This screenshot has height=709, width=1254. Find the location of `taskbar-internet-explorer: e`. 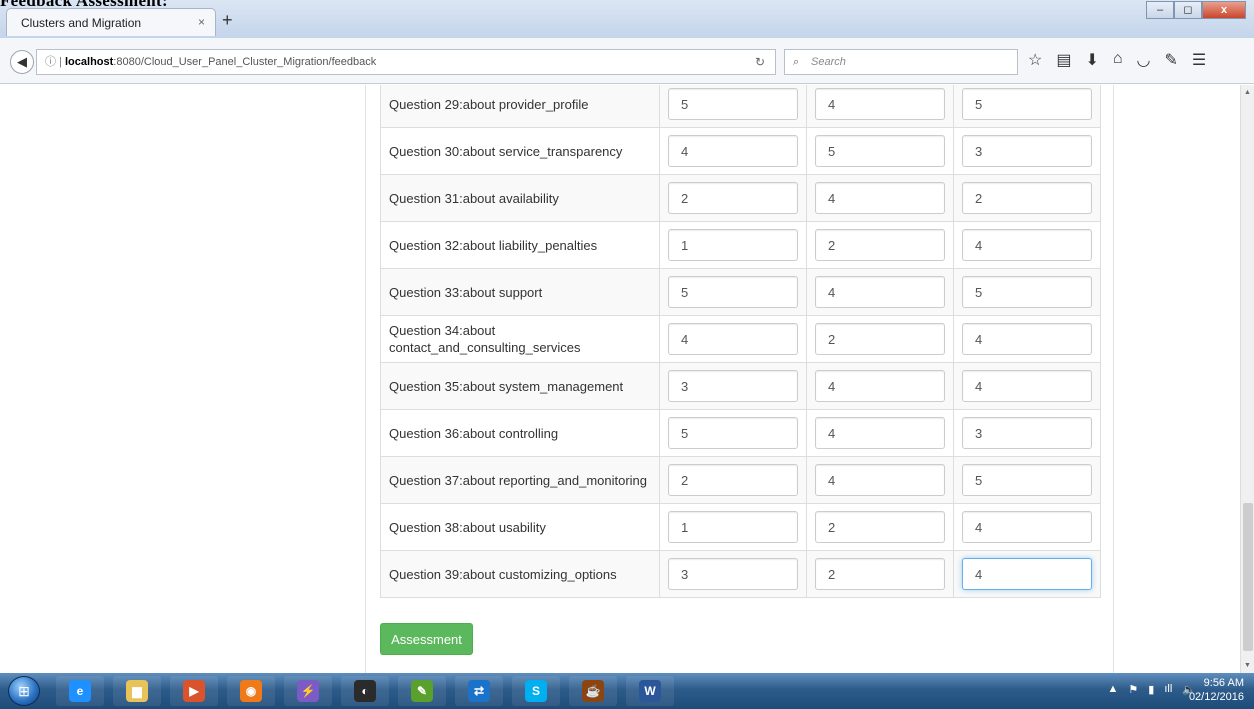

taskbar-internet-explorer: e is located at coordinates (80, 691).